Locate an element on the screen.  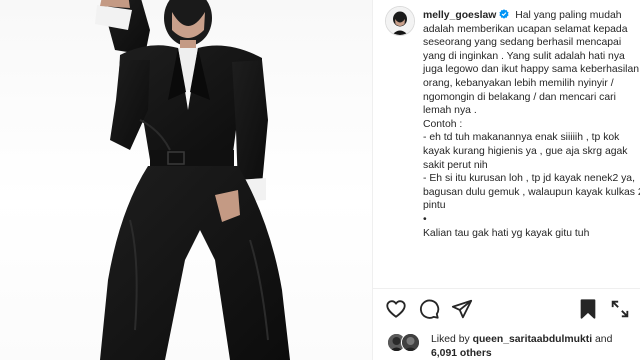
likes-joiner: and is located at coordinates (604, 339).